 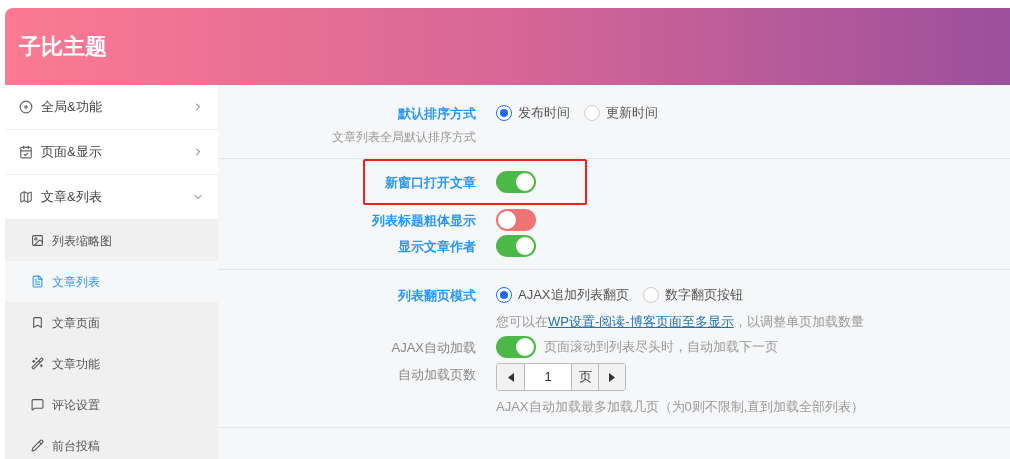 I want to click on pencil-icon, so click(x=37, y=445).